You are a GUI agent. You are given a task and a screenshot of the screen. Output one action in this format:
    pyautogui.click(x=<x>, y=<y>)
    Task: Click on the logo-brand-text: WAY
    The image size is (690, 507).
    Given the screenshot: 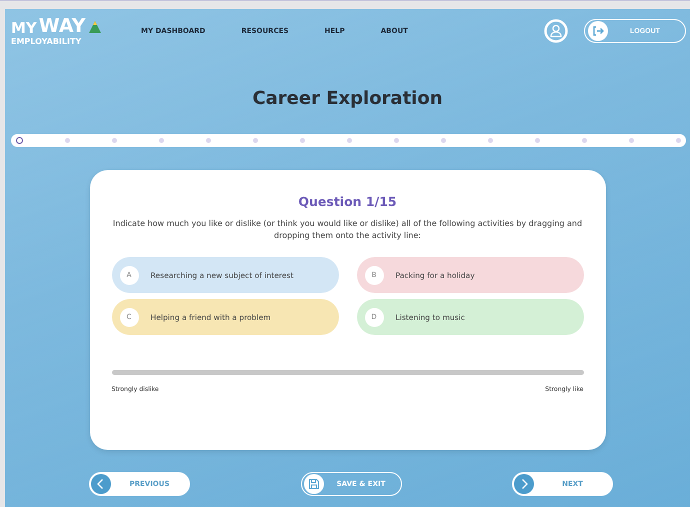 What is the action you would take?
    pyautogui.click(x=62, y=26)
    